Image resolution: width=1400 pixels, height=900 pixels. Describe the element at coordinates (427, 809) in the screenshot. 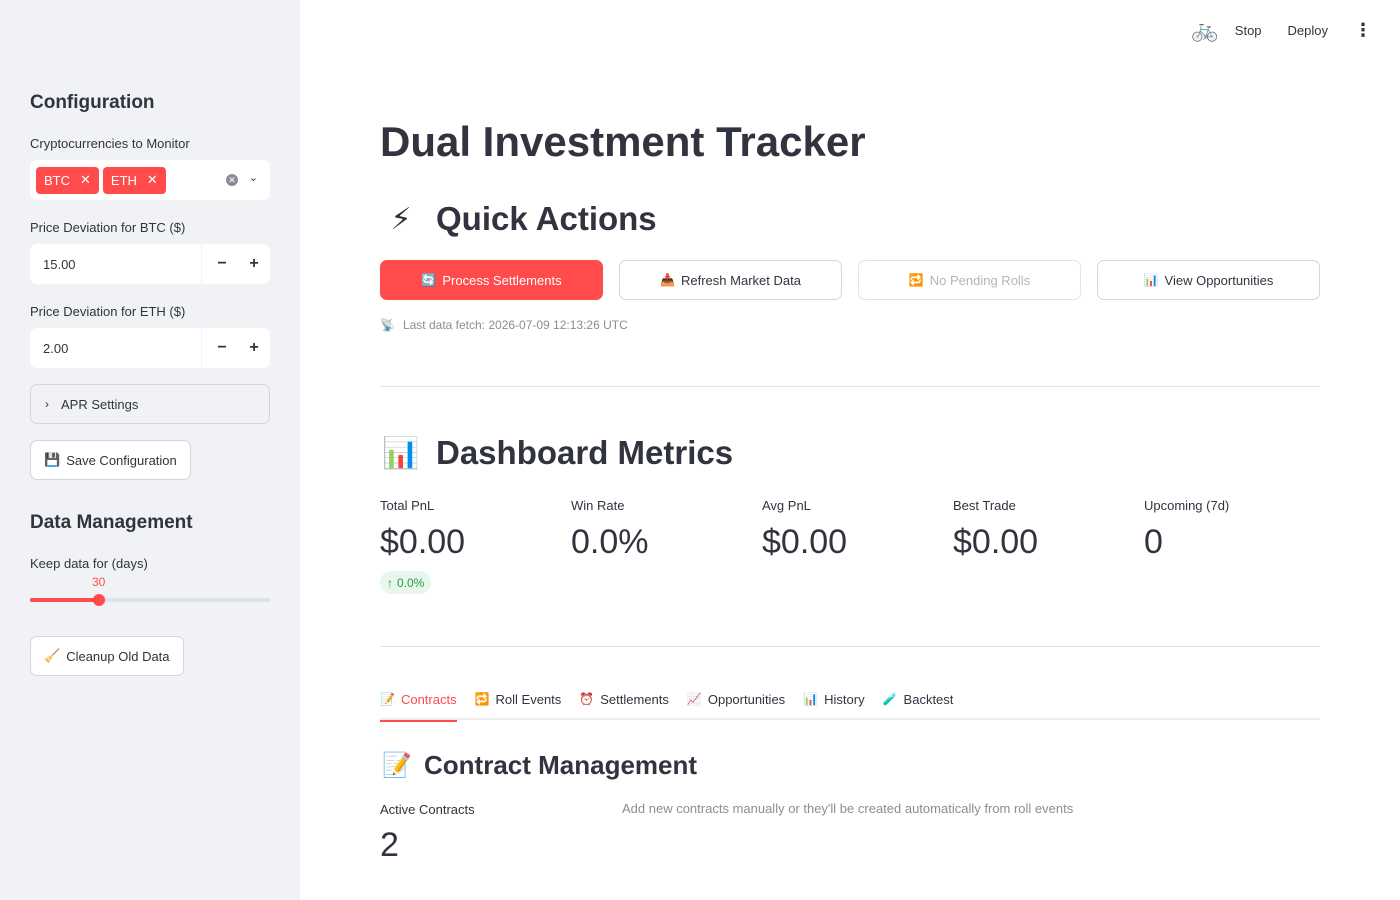

I see `active-contracts-label: Active Contracts` at that location.